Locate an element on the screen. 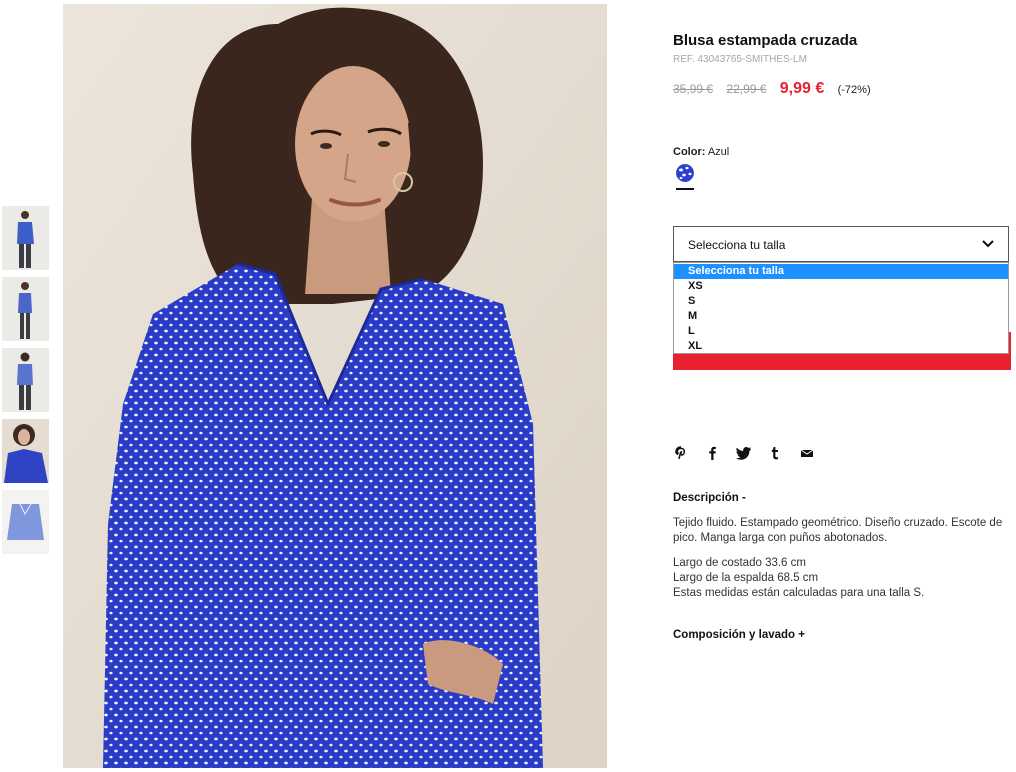 The width and height of the screenshot is (1016, 772). color-swatch-azul is located at coordinates (685, 173).